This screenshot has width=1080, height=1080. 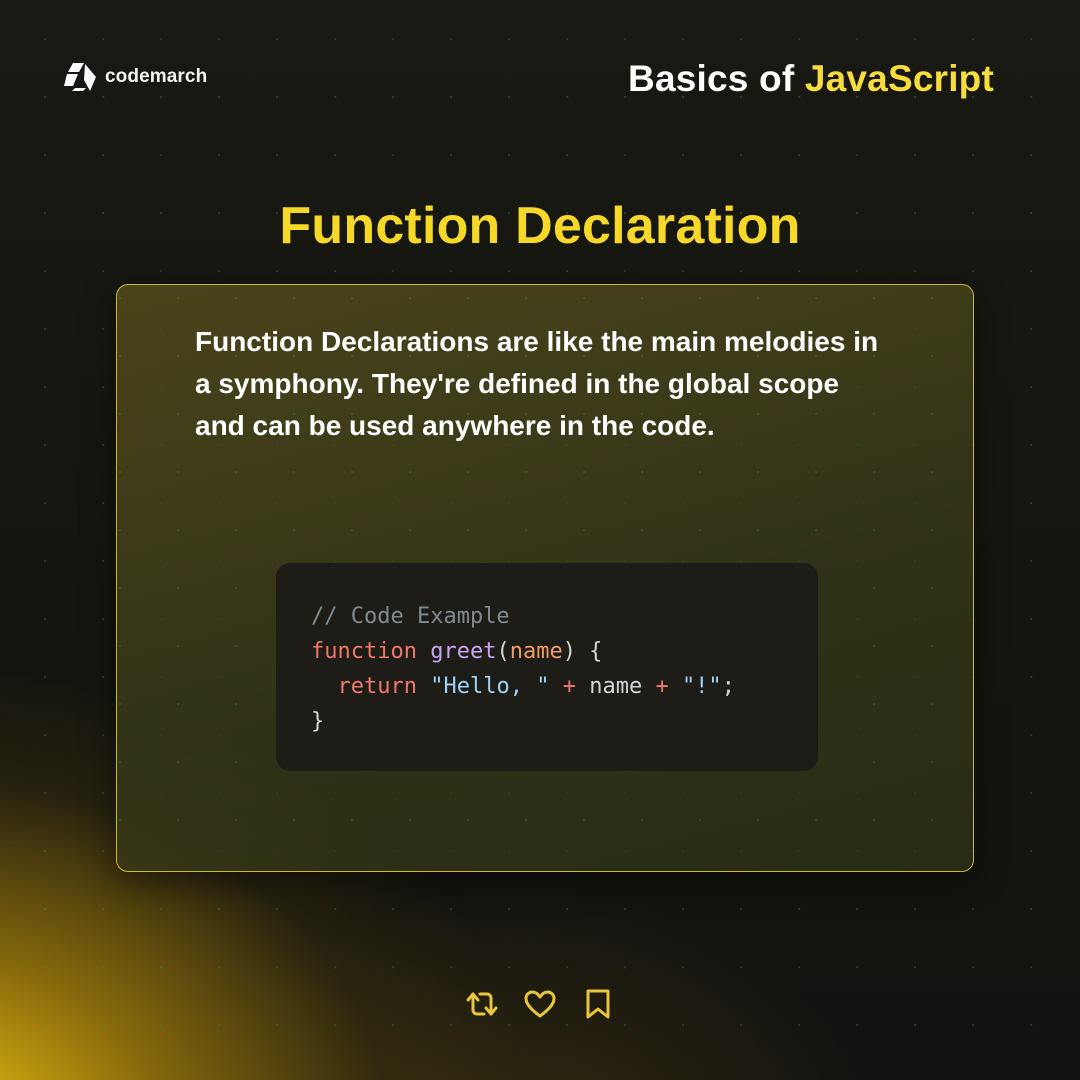 I want to click on code-open-paren: (, so click(x=503, y=651).